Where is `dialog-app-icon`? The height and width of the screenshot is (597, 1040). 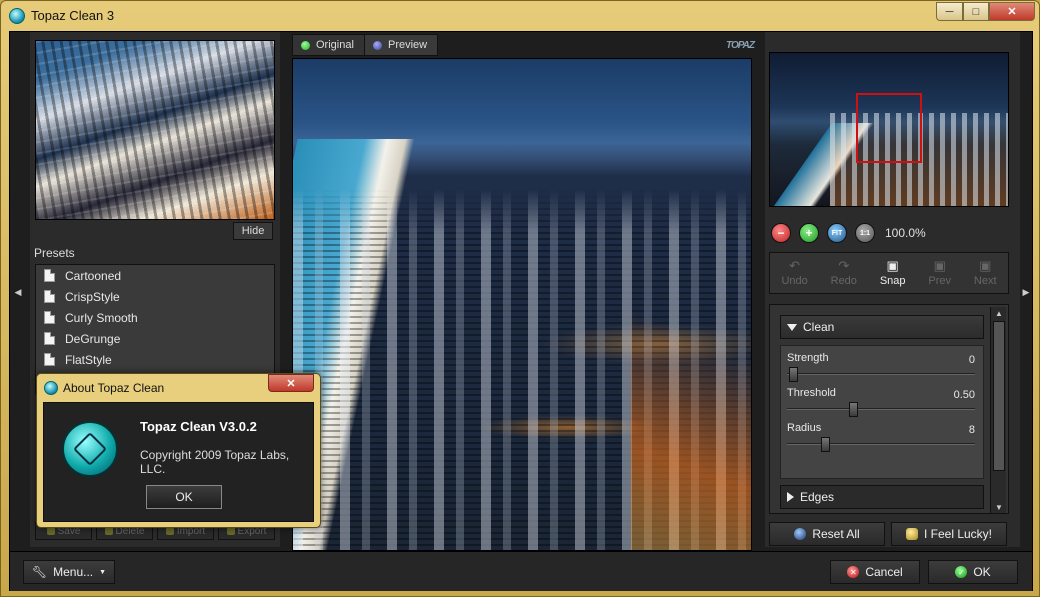
dialog-app-icon is located at coordinates (51, 388).